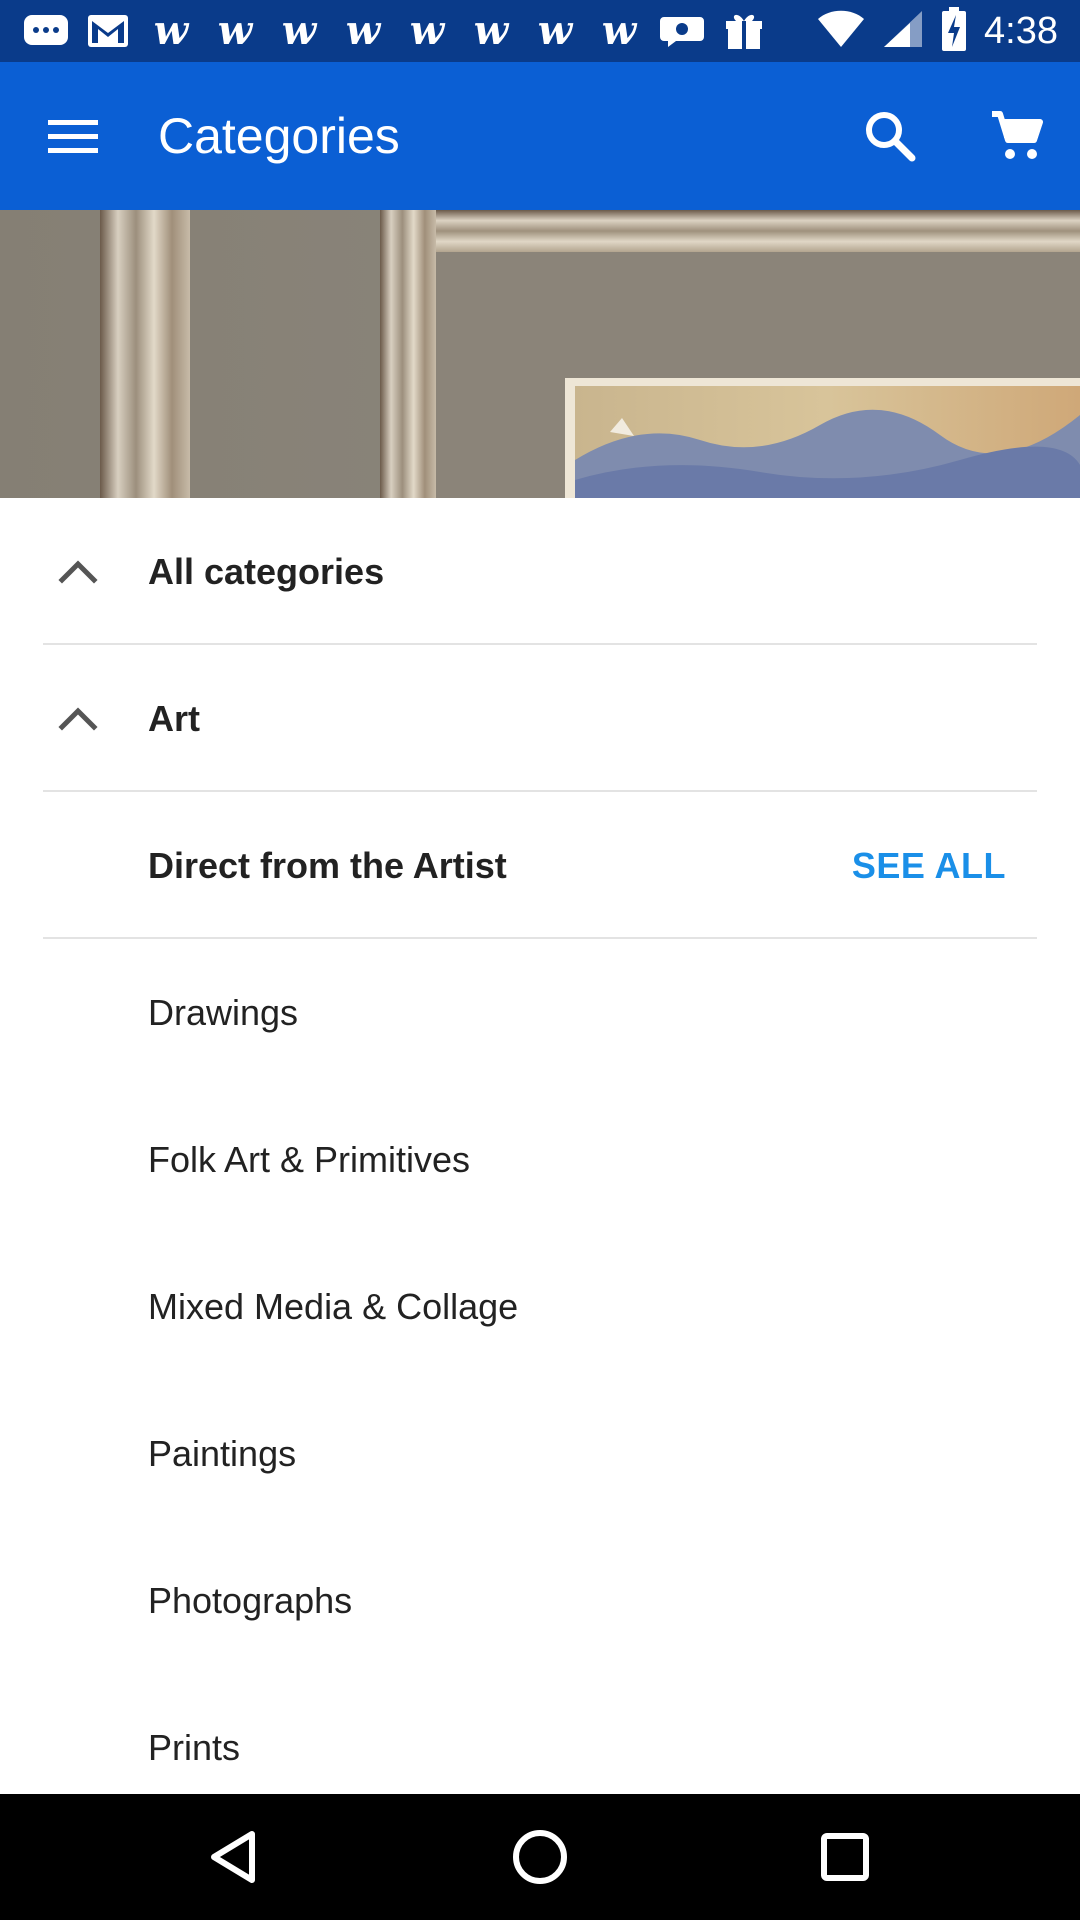 This screenshot has height=1920, width=1080. What do you see at coordinates (540, 571) in the screenshot?
I see `list-item-all-categories: All categories` at bounding box center [540, 571].